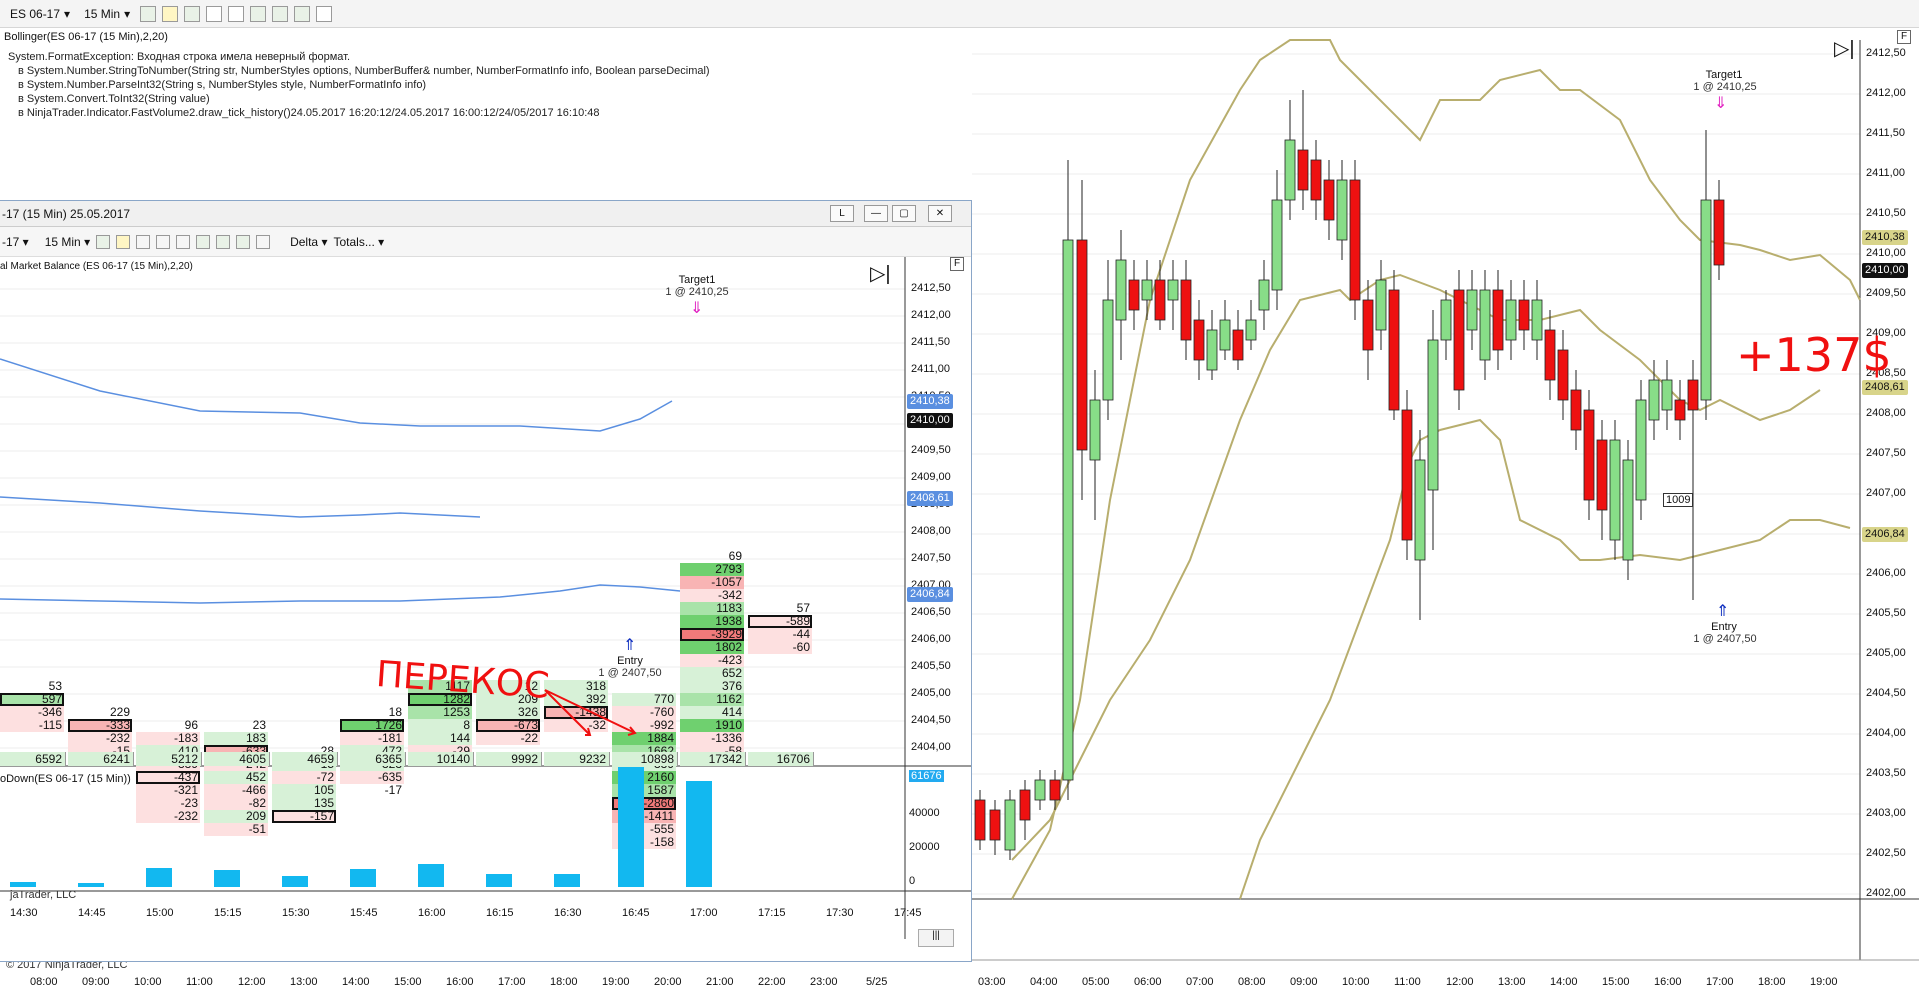 The height and width of the screenshot is (999, 1919). I want to click on time-axis-label: 22:00, so click(772, 982).